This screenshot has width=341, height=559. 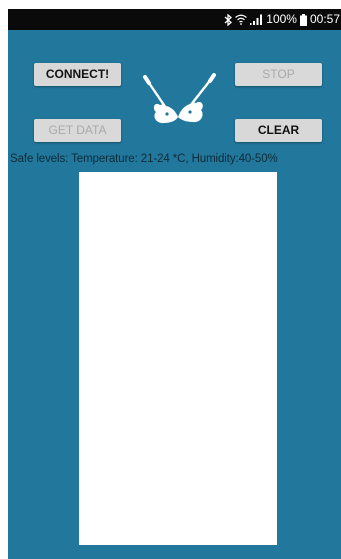 I want to click on wifi-icon, so click(x=241, y=19).